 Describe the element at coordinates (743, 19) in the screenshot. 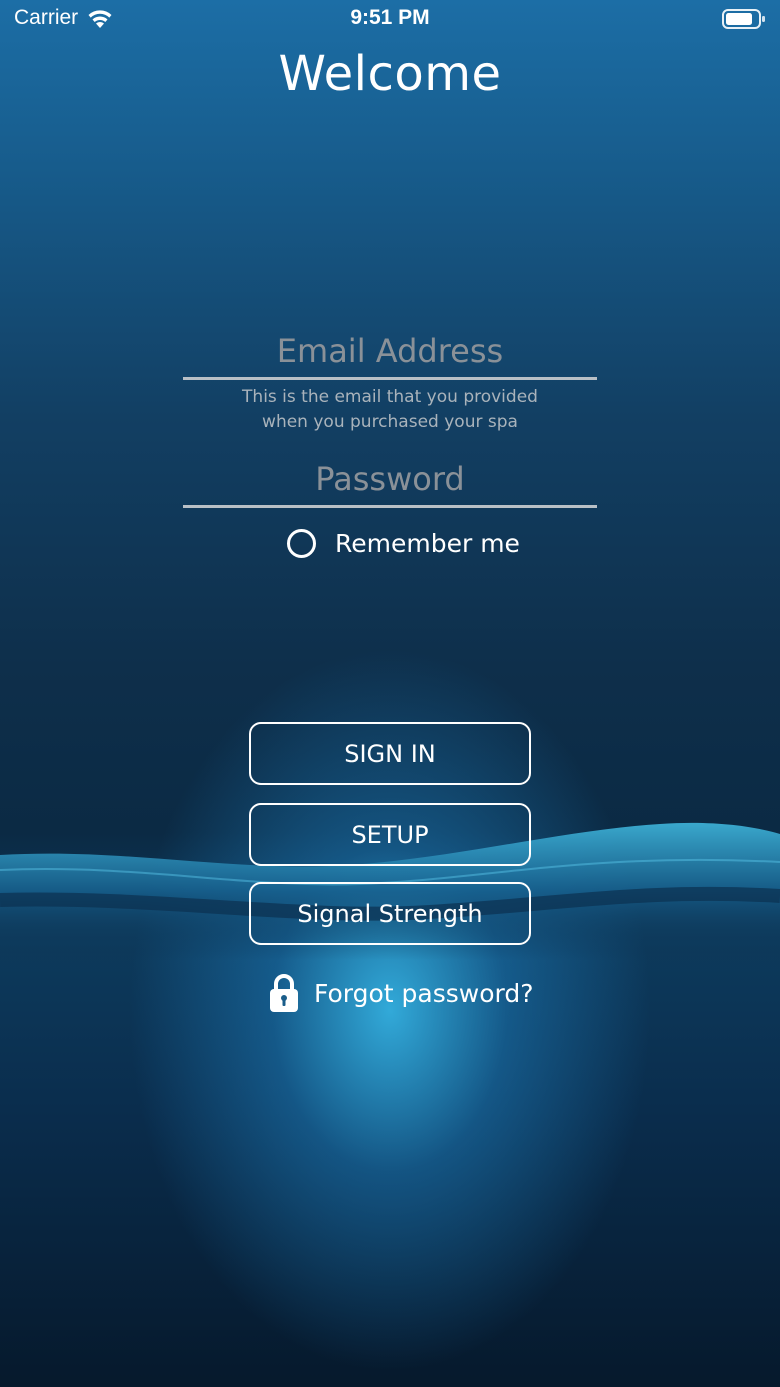

I see `battery-icon` at that location.